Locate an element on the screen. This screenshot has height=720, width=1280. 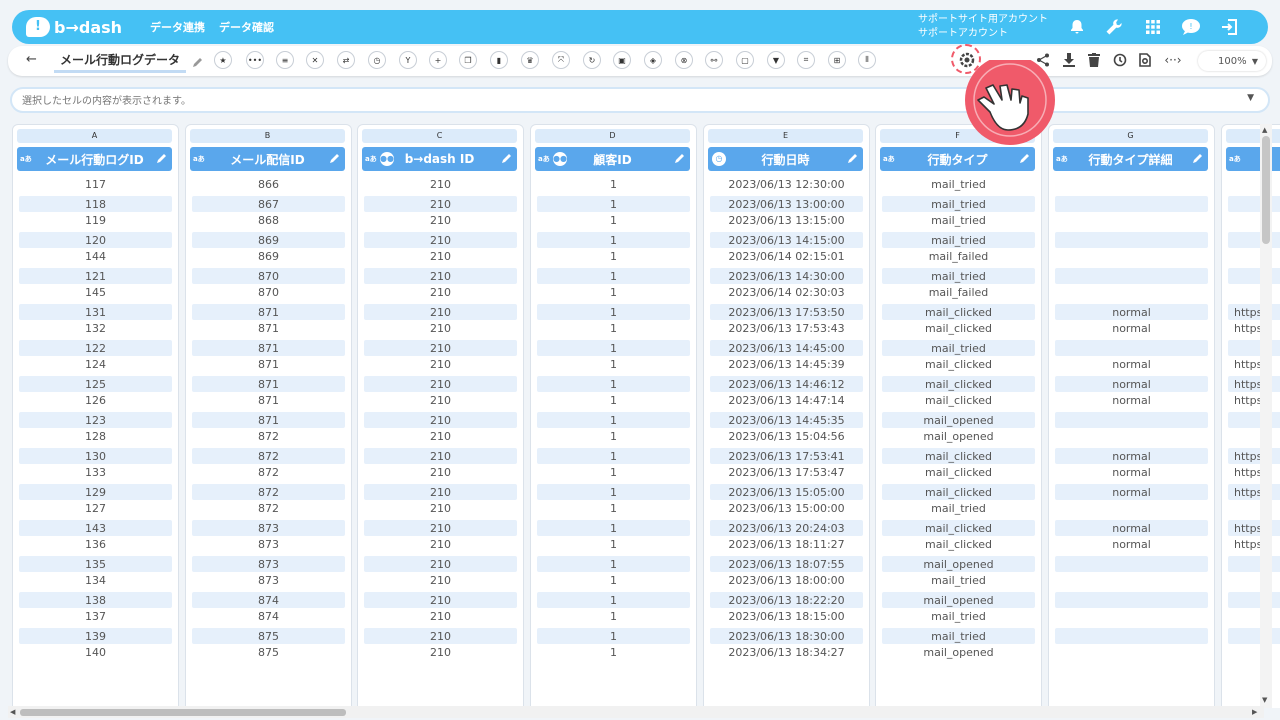
table-cell: 2023/06/13 15:00:00 is located at coordinates (786, 508).